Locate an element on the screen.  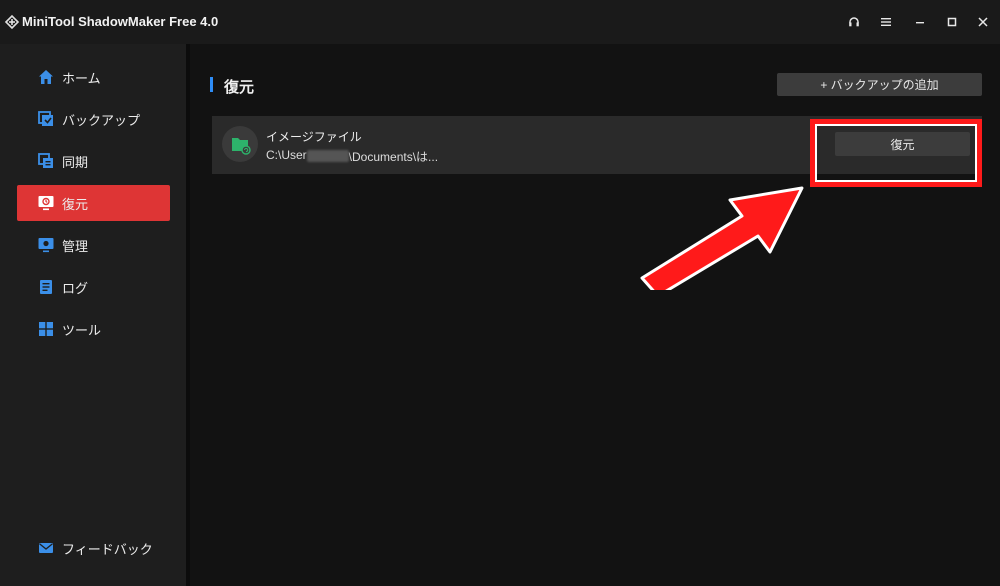
maximize-button is located at coordinates (952, 22).